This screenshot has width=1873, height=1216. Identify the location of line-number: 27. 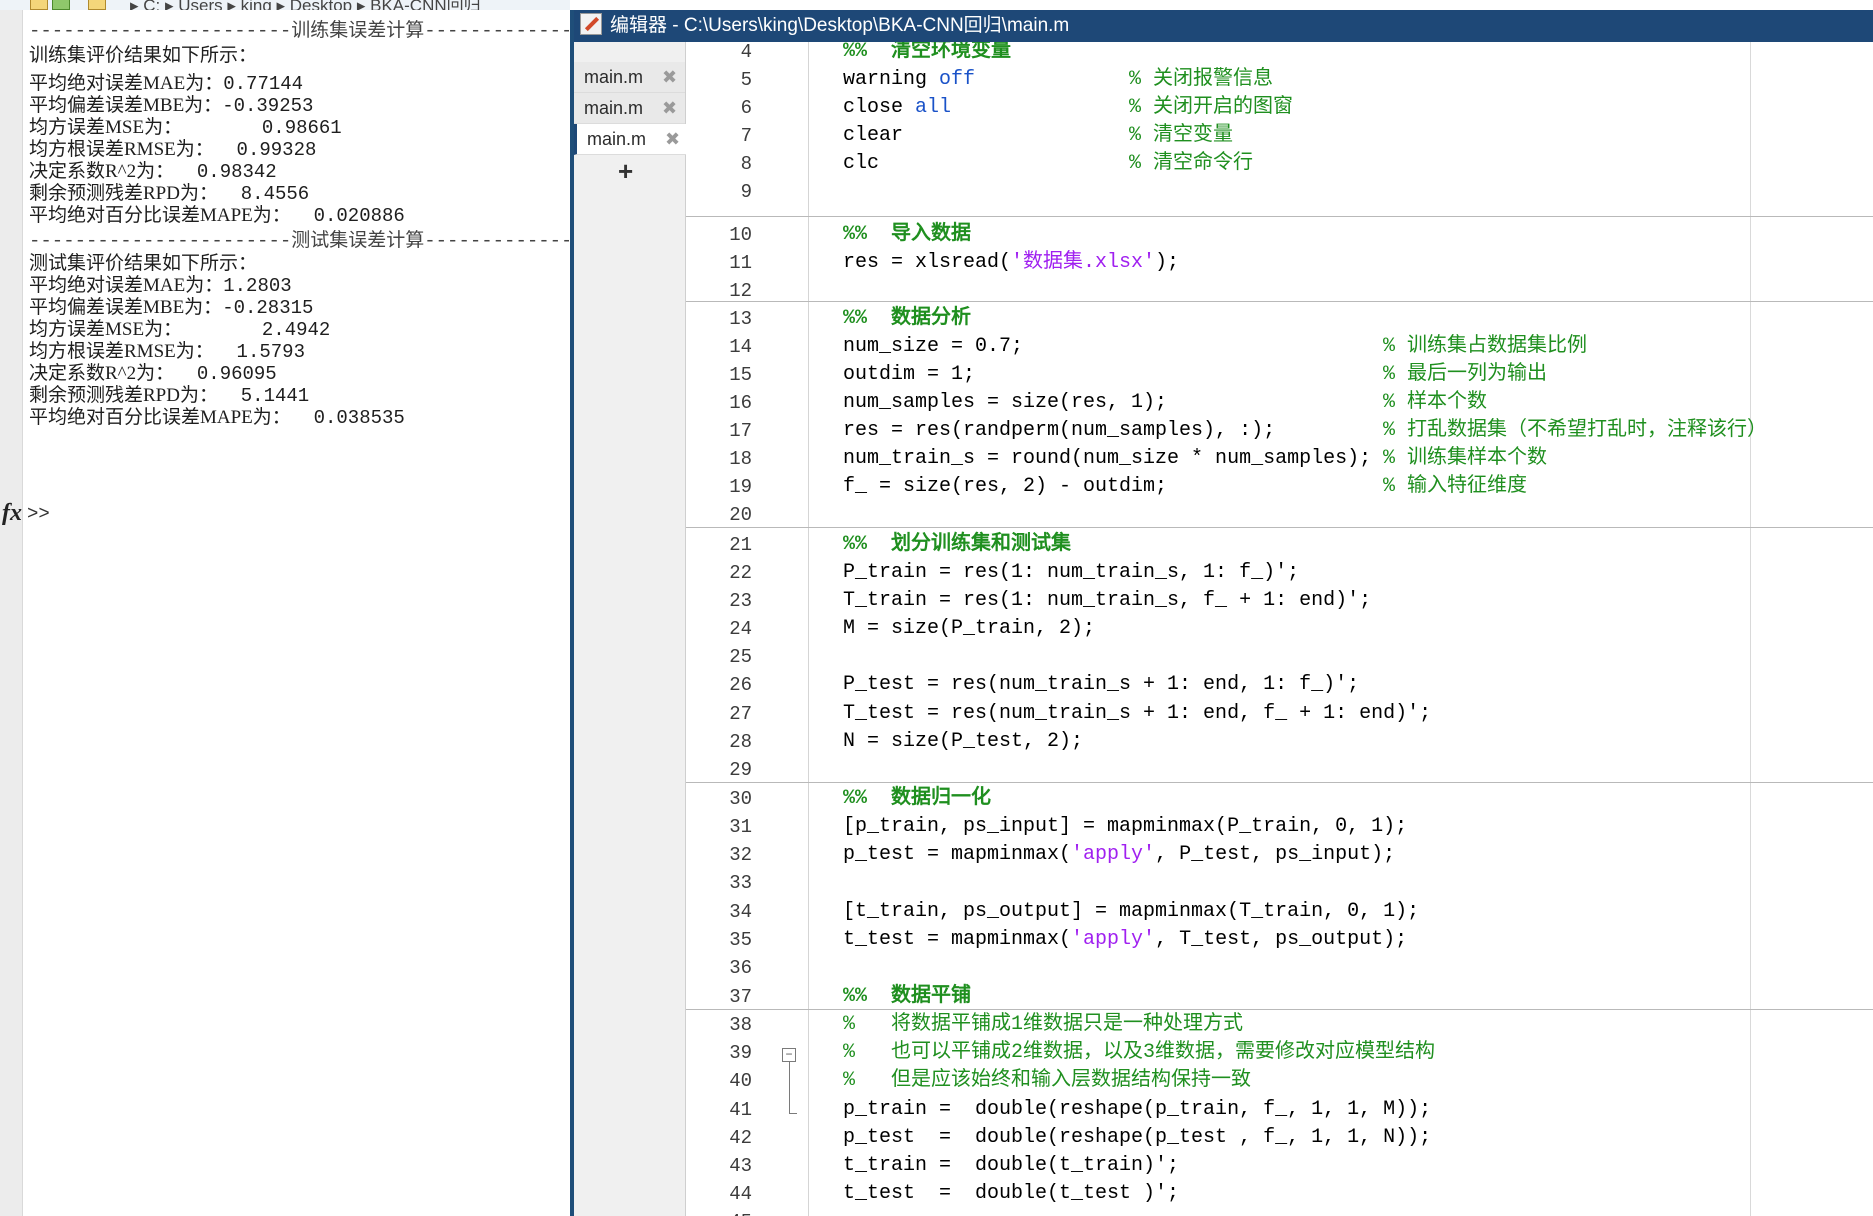
(740, 714).